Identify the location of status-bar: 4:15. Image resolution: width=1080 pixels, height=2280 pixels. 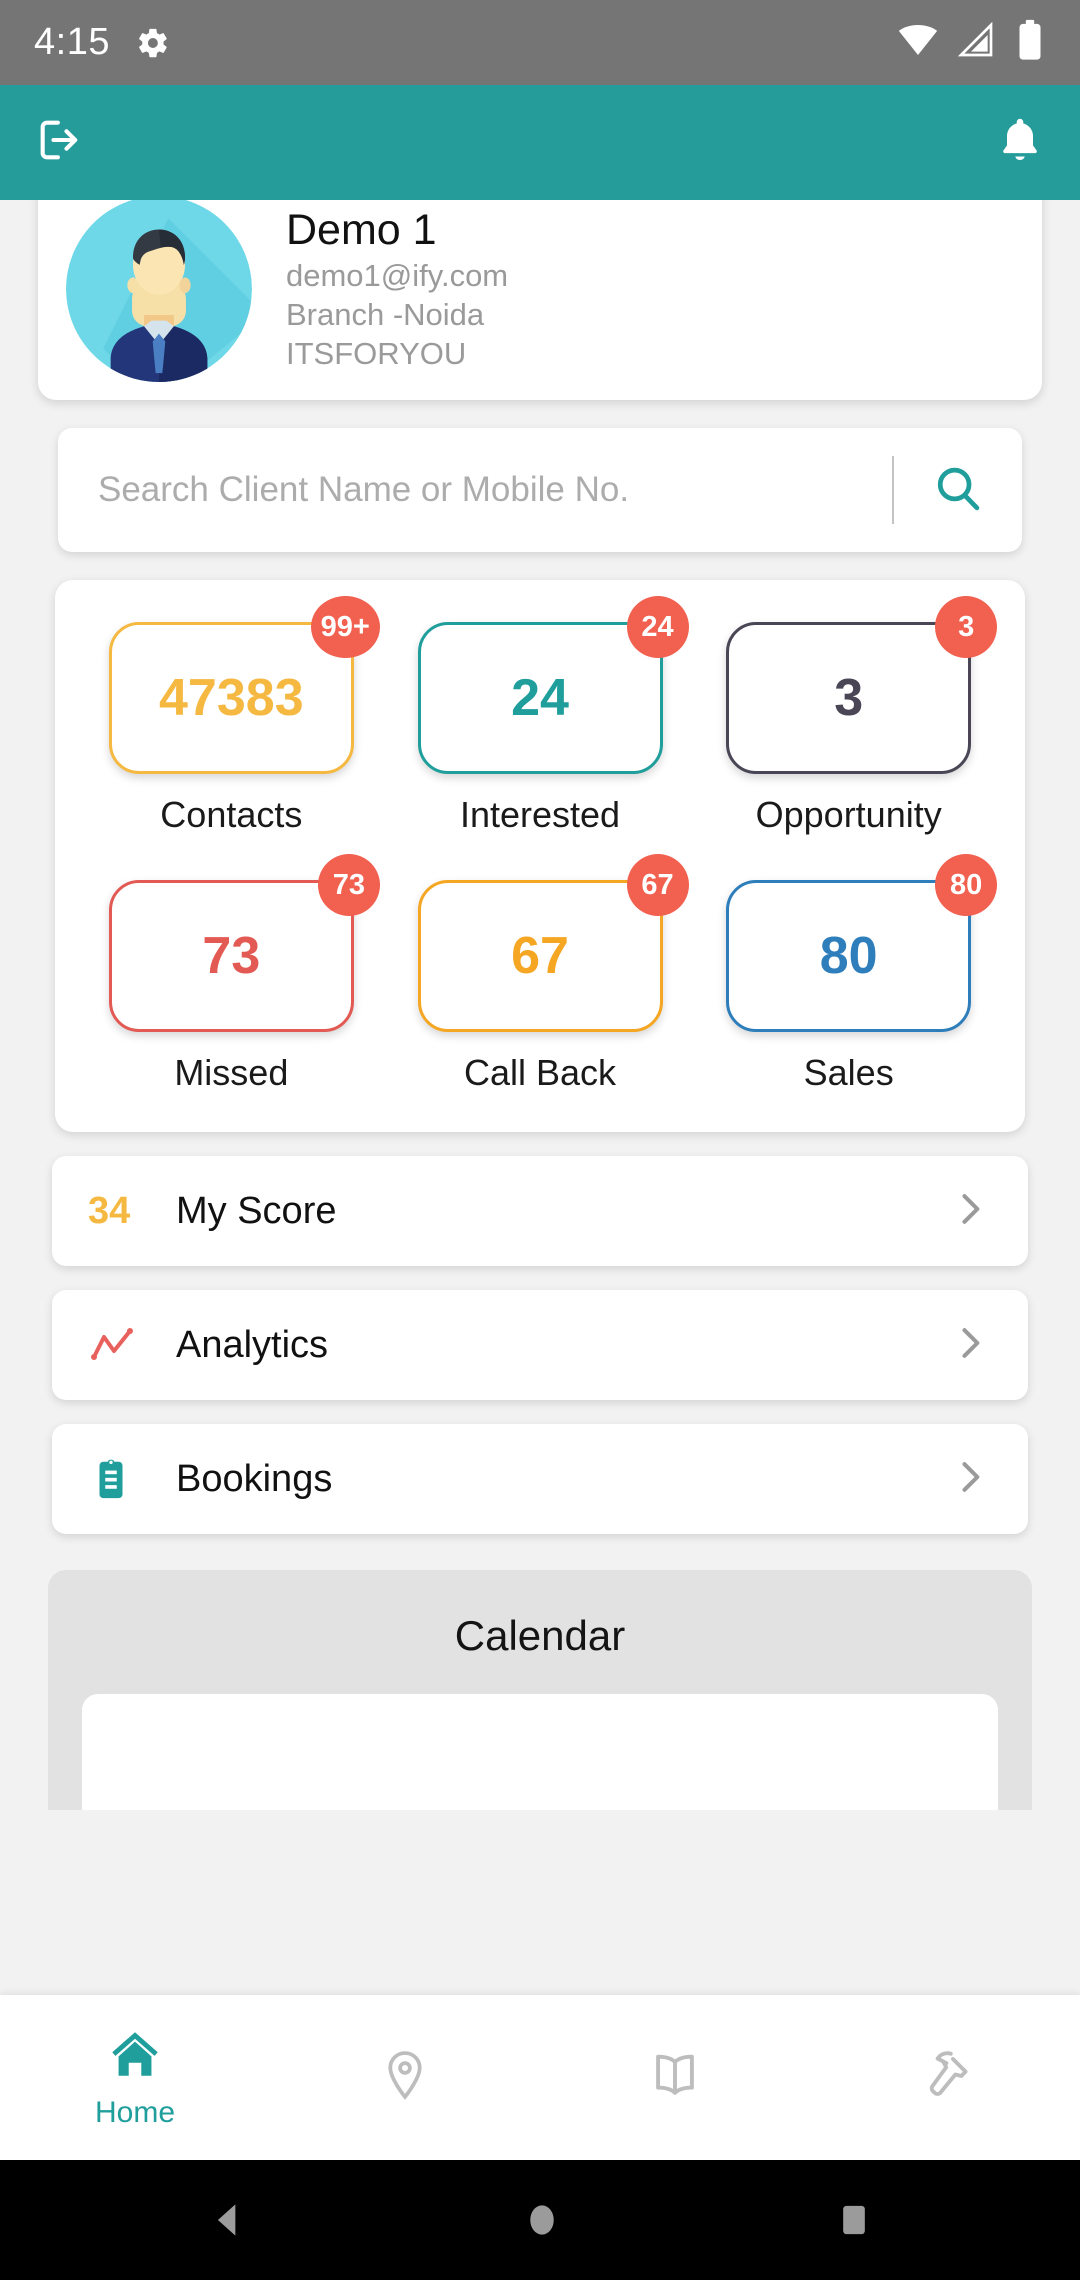
(540, 42).